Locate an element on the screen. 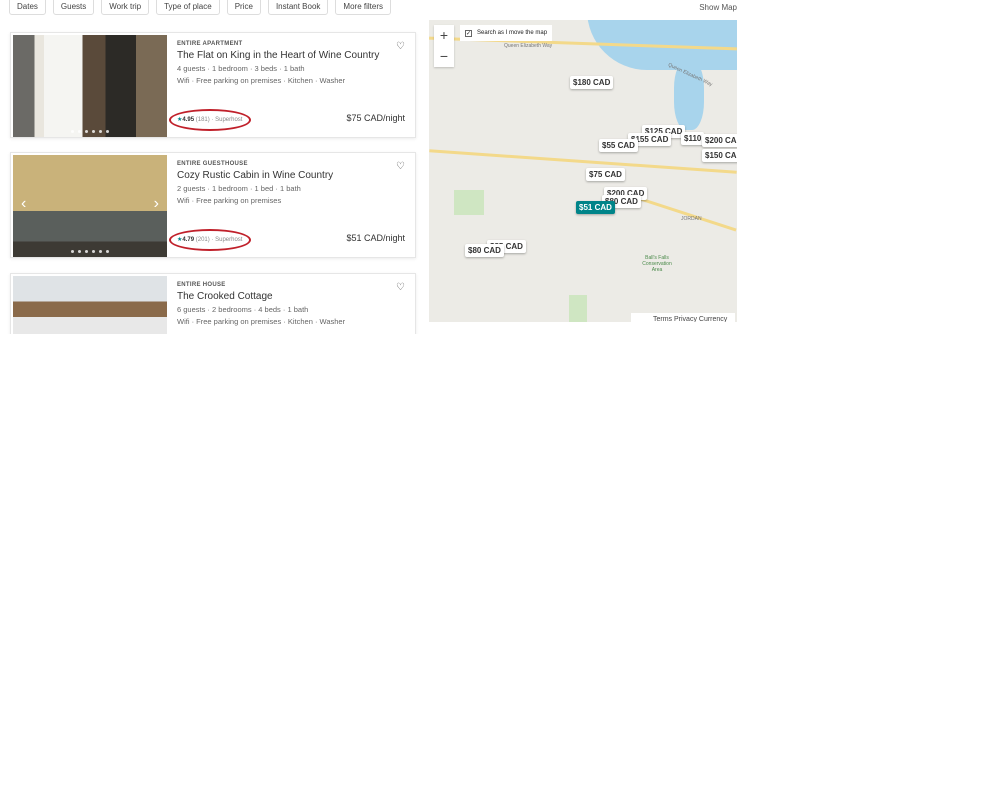  zoom-controls: + − is located at coordinates (444, 46).